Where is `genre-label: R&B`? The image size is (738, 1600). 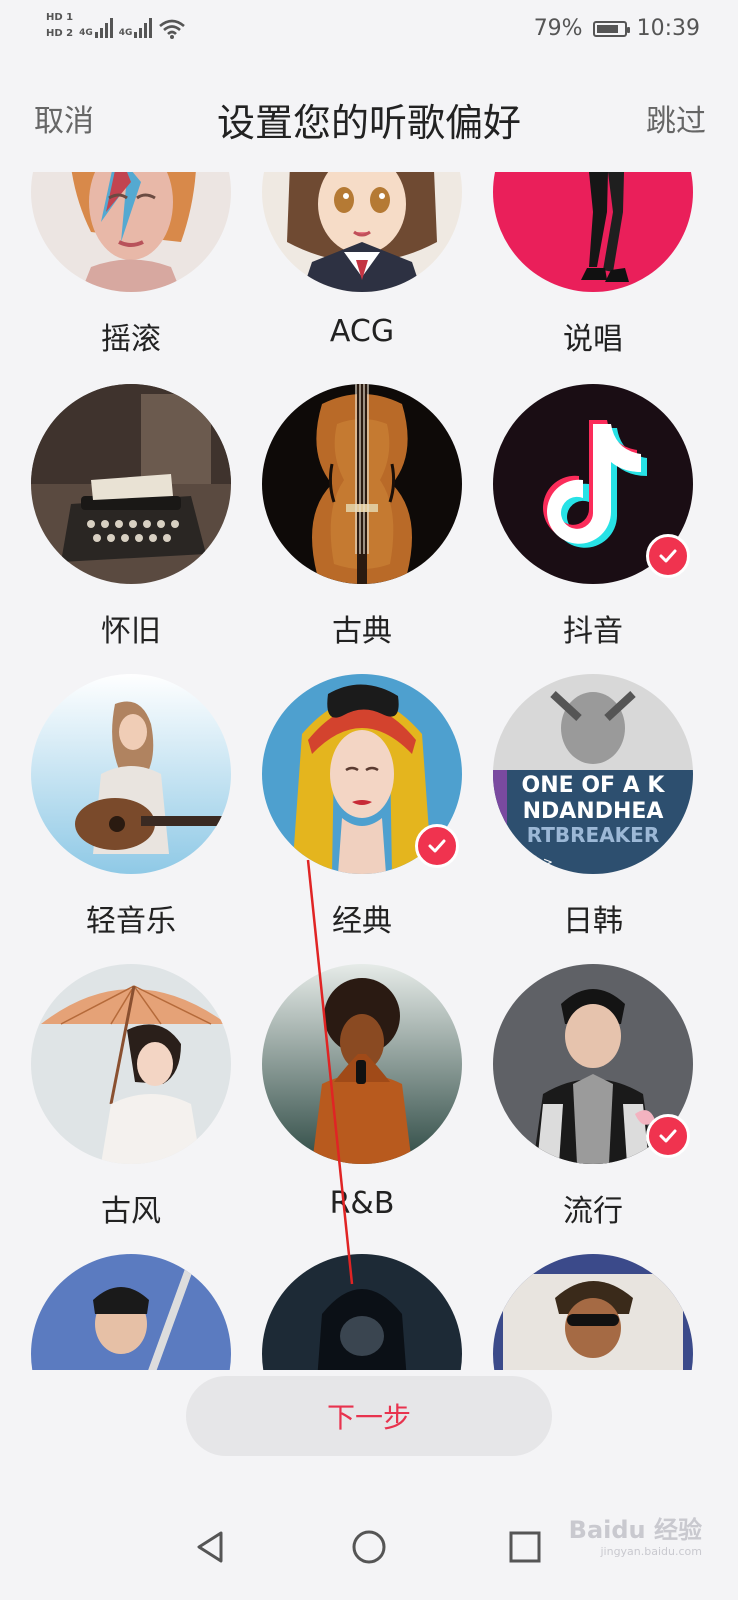
genre-label: R&B is located at coordinates (362, 1203).